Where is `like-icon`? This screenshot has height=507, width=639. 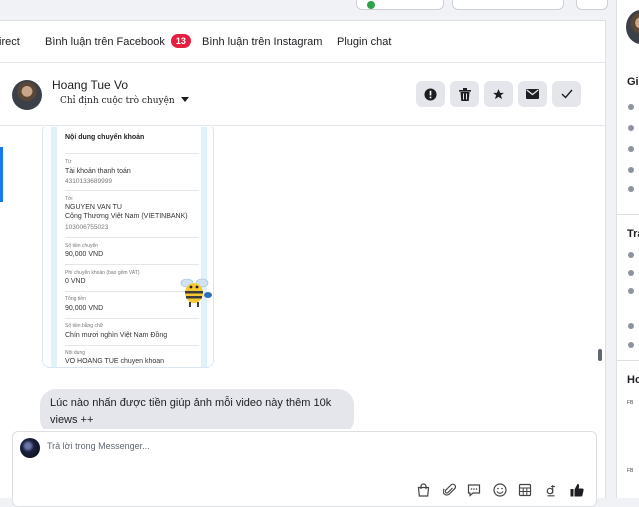 like-icon is located at coordinates (631, 273).